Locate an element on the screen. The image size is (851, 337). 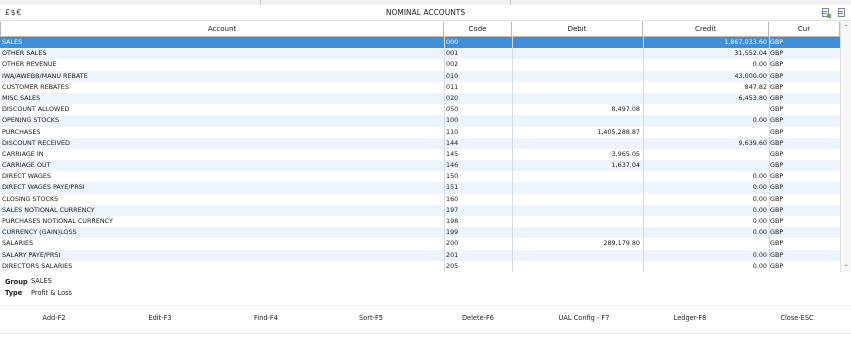
code-cell: 160 is located at coordinates (452, 198).